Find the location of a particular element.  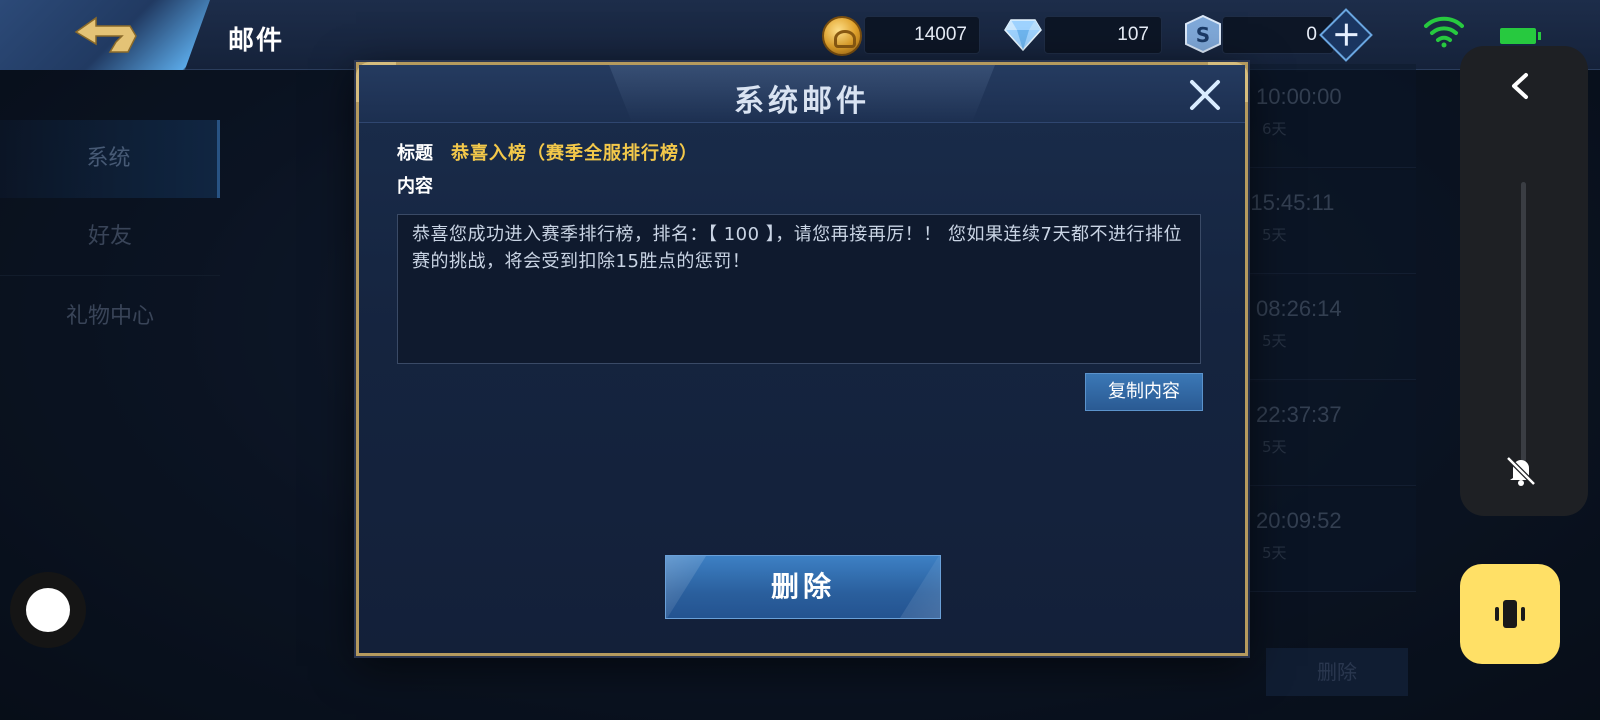

battery-icon is located at coordinates (1520, 36).